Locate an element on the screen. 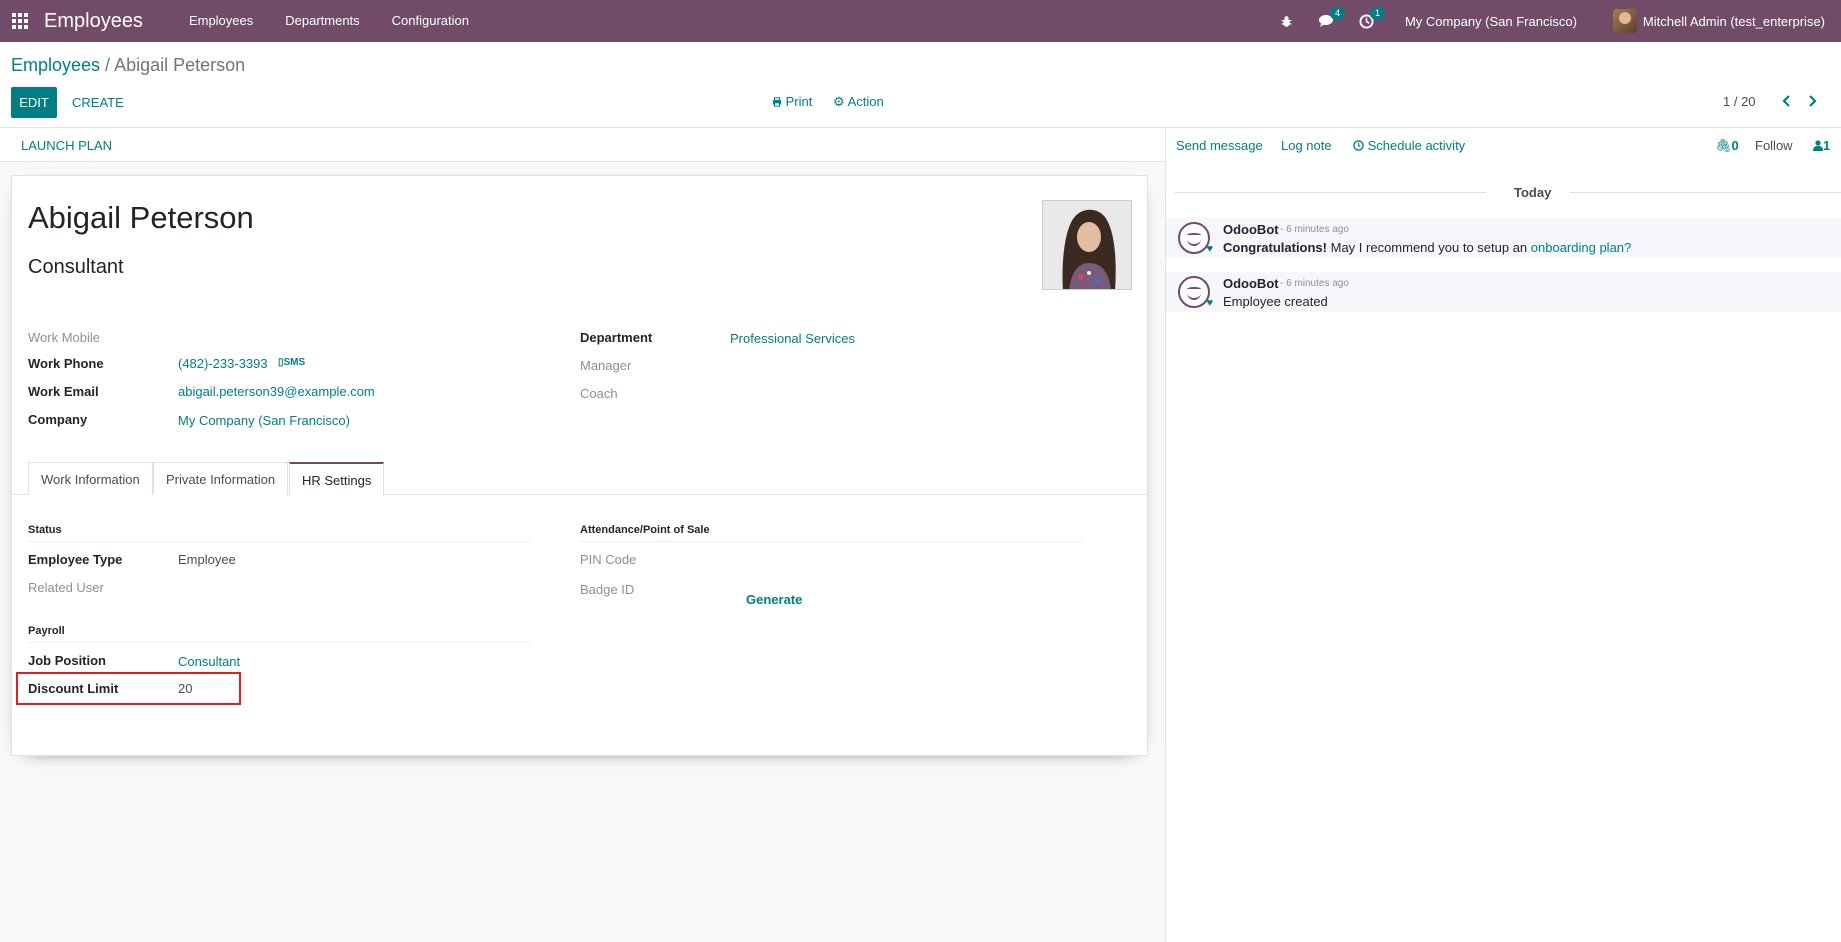 The height and width of the screenshot is (942, 1841). print-label: Print is located at coordinates (799, 101).